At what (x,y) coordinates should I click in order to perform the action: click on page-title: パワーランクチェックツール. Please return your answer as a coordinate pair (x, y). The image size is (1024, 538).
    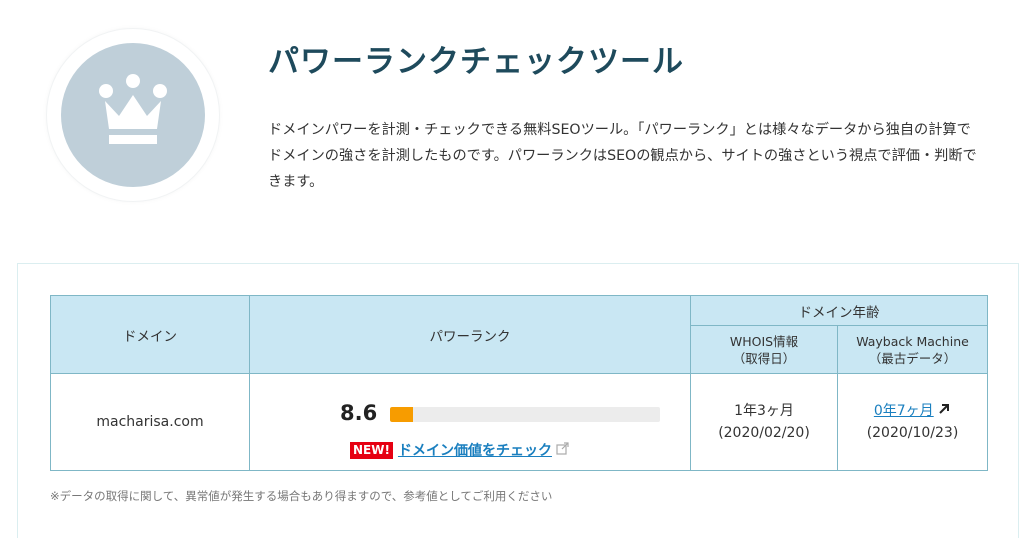
    Looking at the image, I should click on (476, 62).